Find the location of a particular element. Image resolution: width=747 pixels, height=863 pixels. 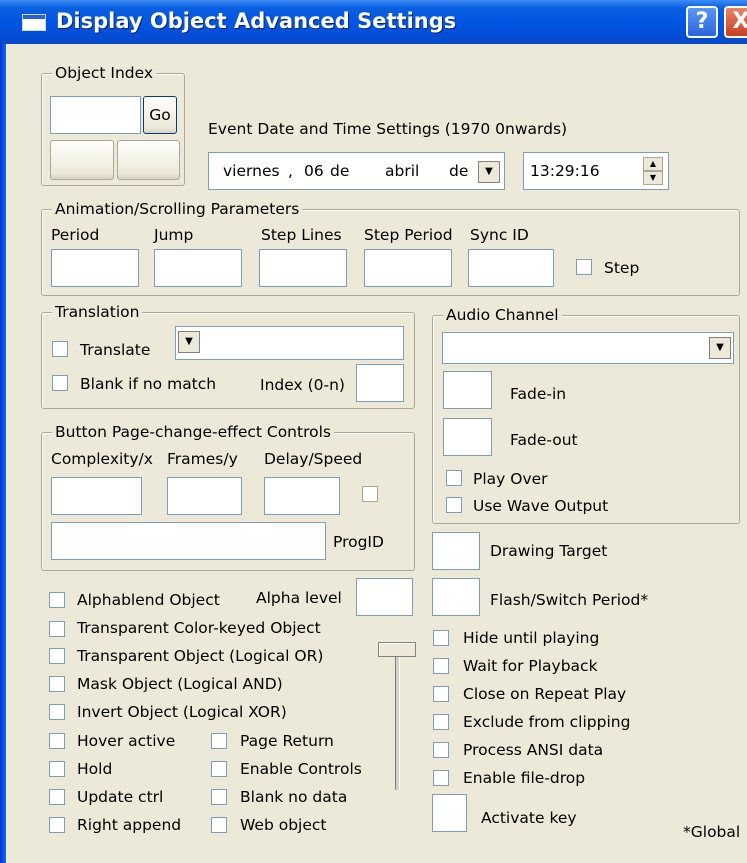

translation-combo: ▼ is located at coordinates (289, 343).